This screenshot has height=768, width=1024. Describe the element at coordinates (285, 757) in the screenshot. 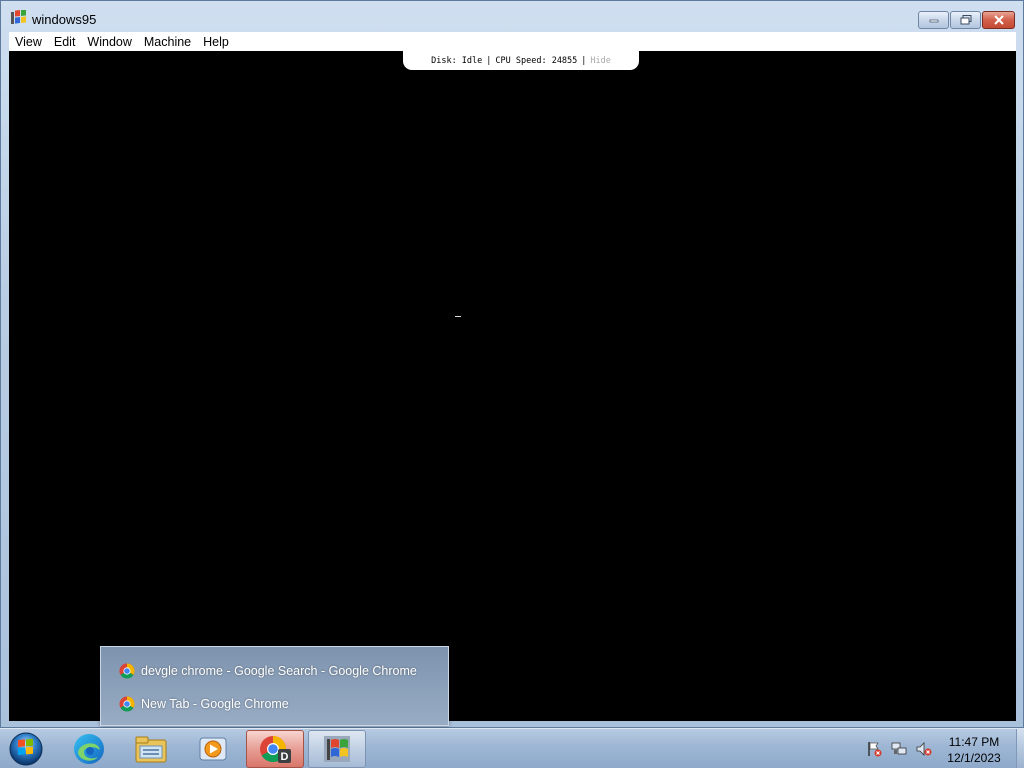

I see `chrome-profile-badge: D` at that location.